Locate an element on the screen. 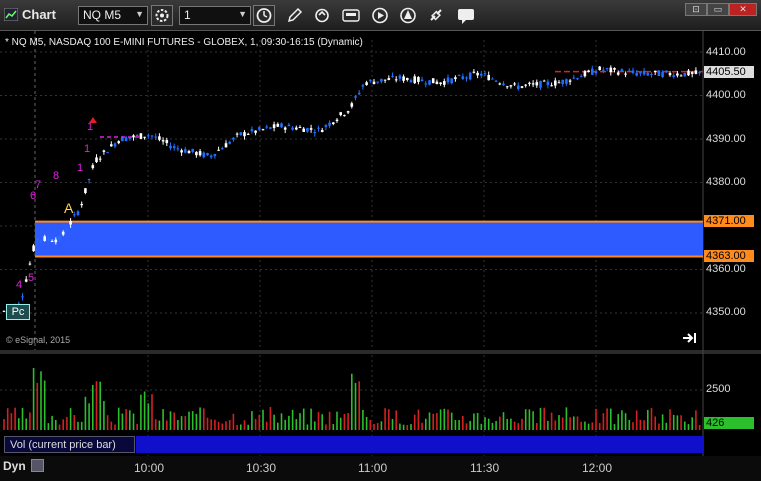  refresh-icon is located at coordinates (322, 15).